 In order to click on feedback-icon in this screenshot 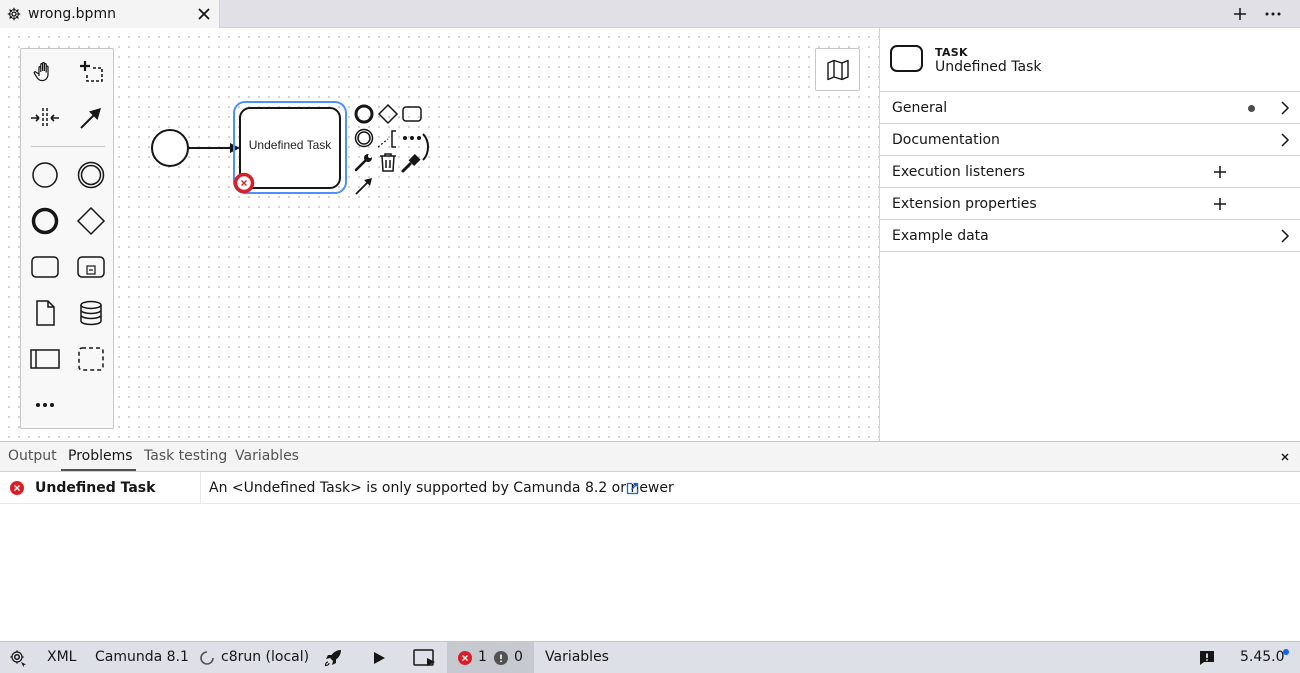, I will do `click(1207, 658)`.